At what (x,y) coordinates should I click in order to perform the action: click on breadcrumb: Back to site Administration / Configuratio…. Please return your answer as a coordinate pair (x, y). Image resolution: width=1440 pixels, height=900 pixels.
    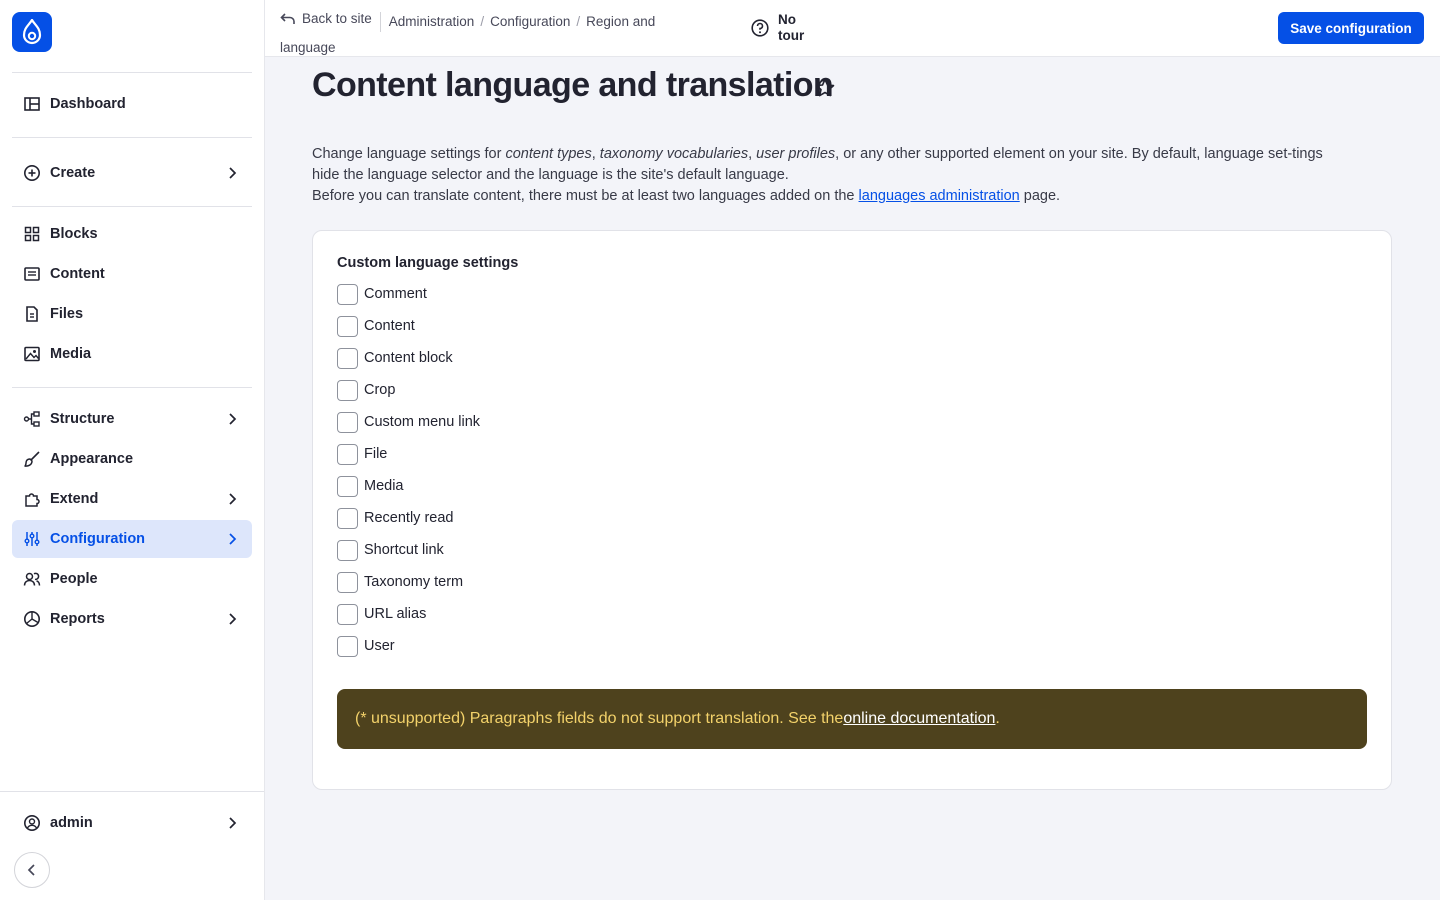
    Looking at the image, I should click on (490, 33).